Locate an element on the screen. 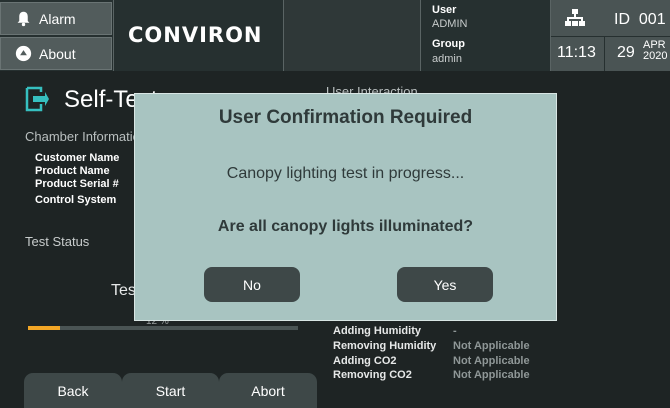  clock-time: 11:13 is located at coordinates (576, 52).